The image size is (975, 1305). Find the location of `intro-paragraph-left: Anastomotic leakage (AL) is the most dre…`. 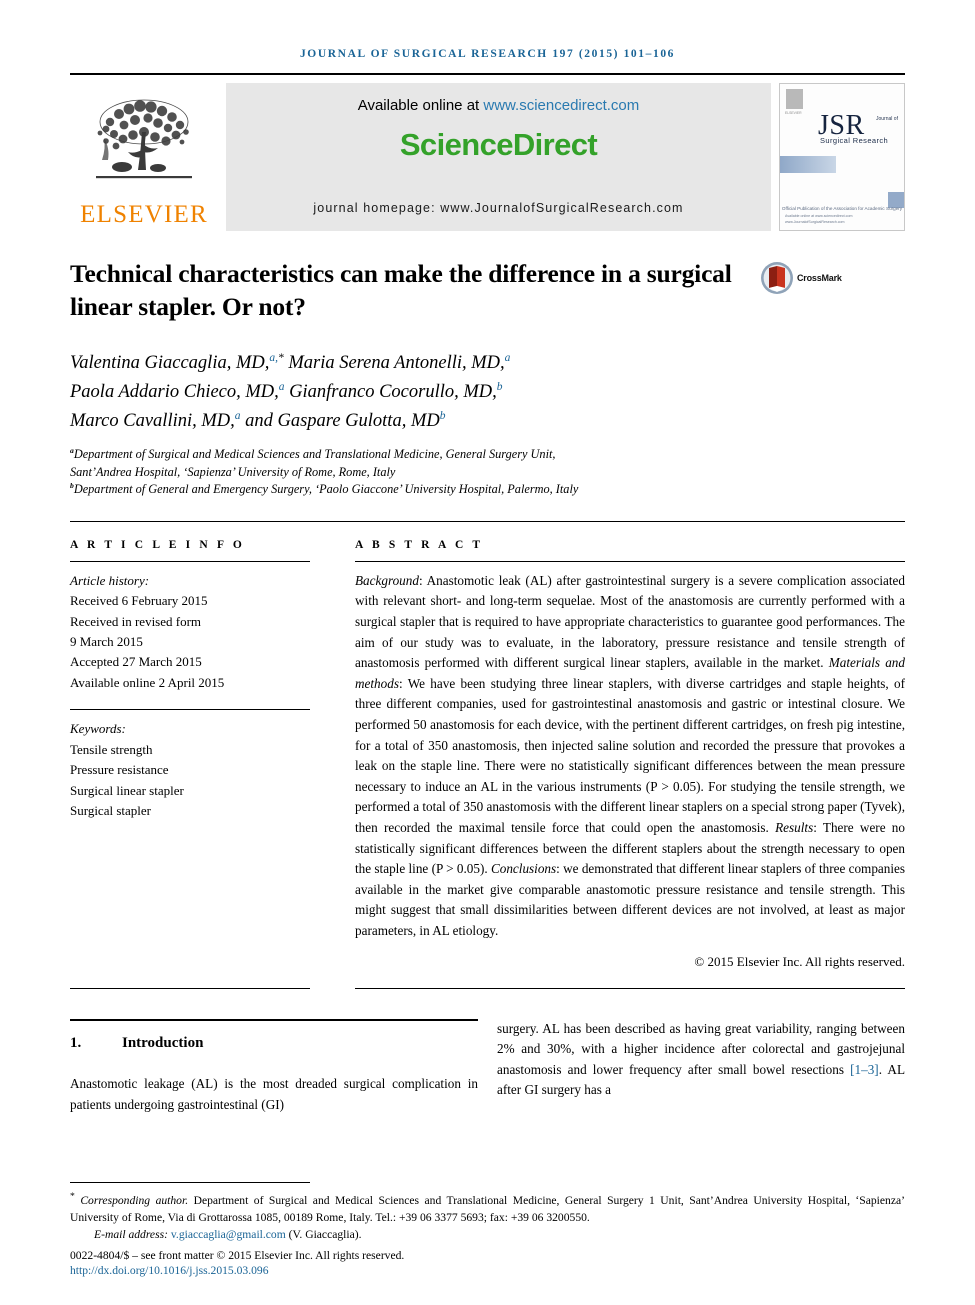

intro-paragraph-left: Anastomotic leakage (AL) is the most dre… is located at coordinates (274, 1093).